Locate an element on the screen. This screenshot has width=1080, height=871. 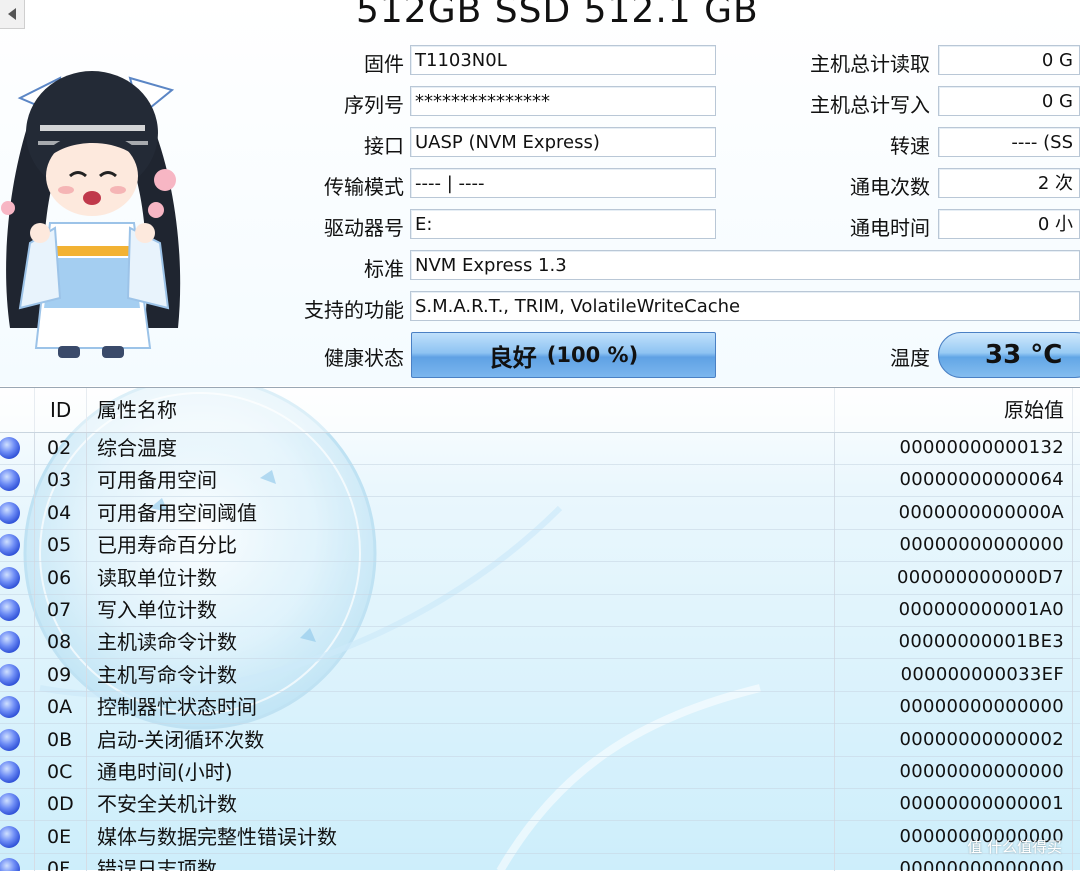
attribute-id: 0B is located at coordinates (60, 739).